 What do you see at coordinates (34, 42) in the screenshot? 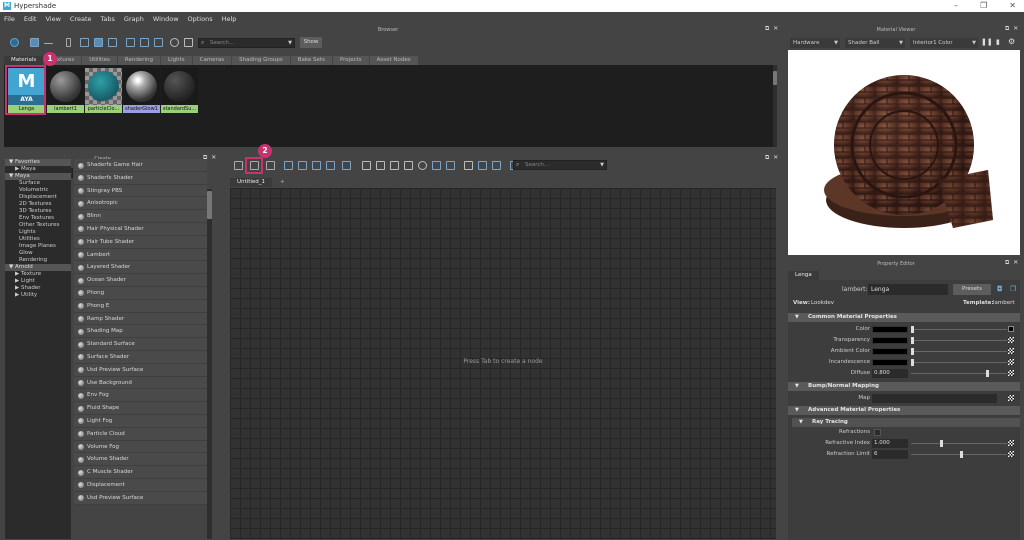
I see `as-icons-icon` at bounding box center [34, 42].